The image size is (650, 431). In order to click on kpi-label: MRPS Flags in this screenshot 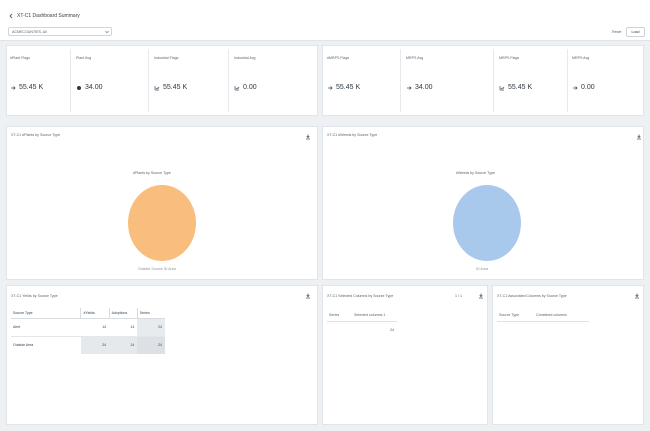, I will do `click(509, 58)`.